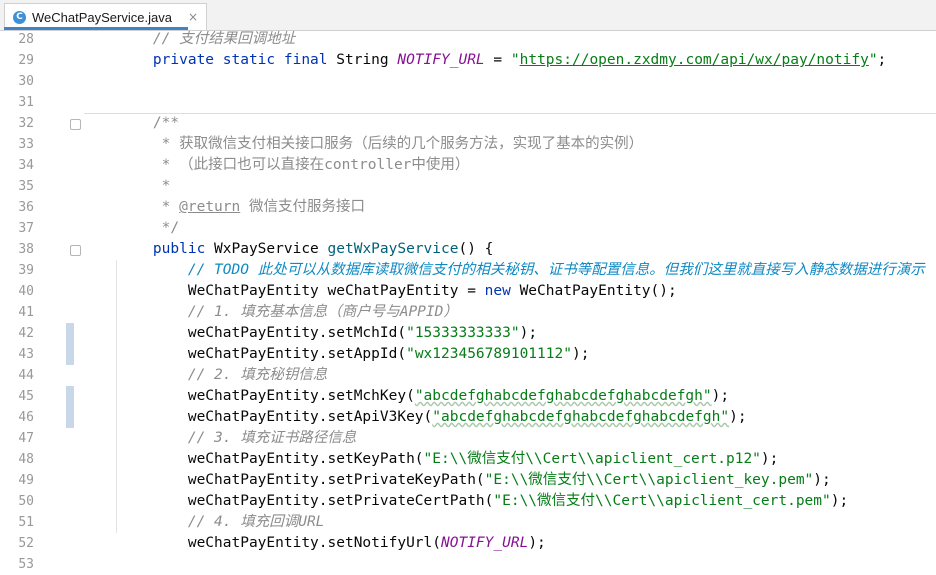  Describe the element at coordinates (463, 333) in the screenshot. I see `code-token: "15333333333"` at that location.